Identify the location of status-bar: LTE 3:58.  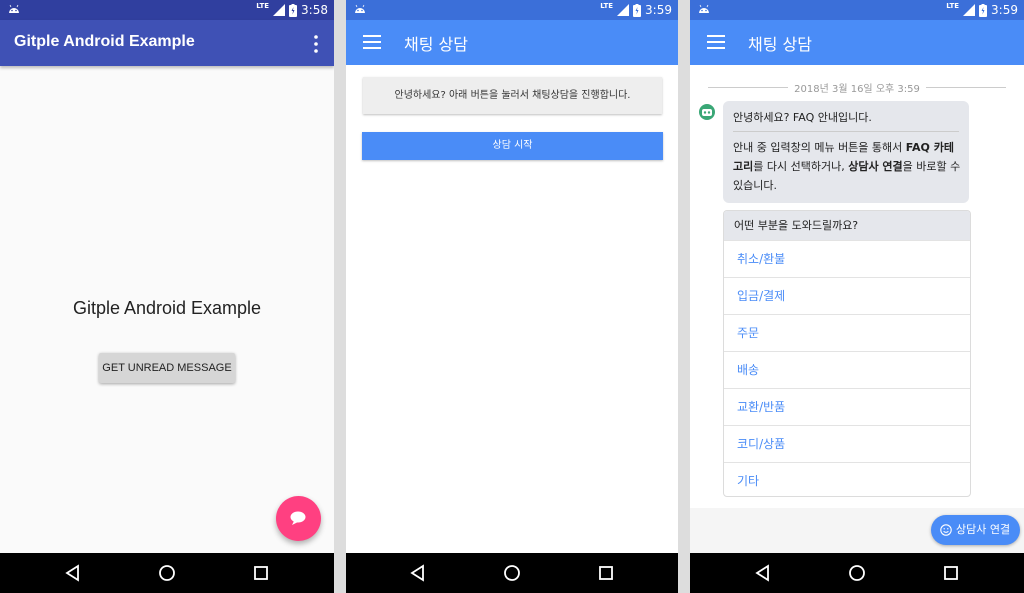
(167, 10).